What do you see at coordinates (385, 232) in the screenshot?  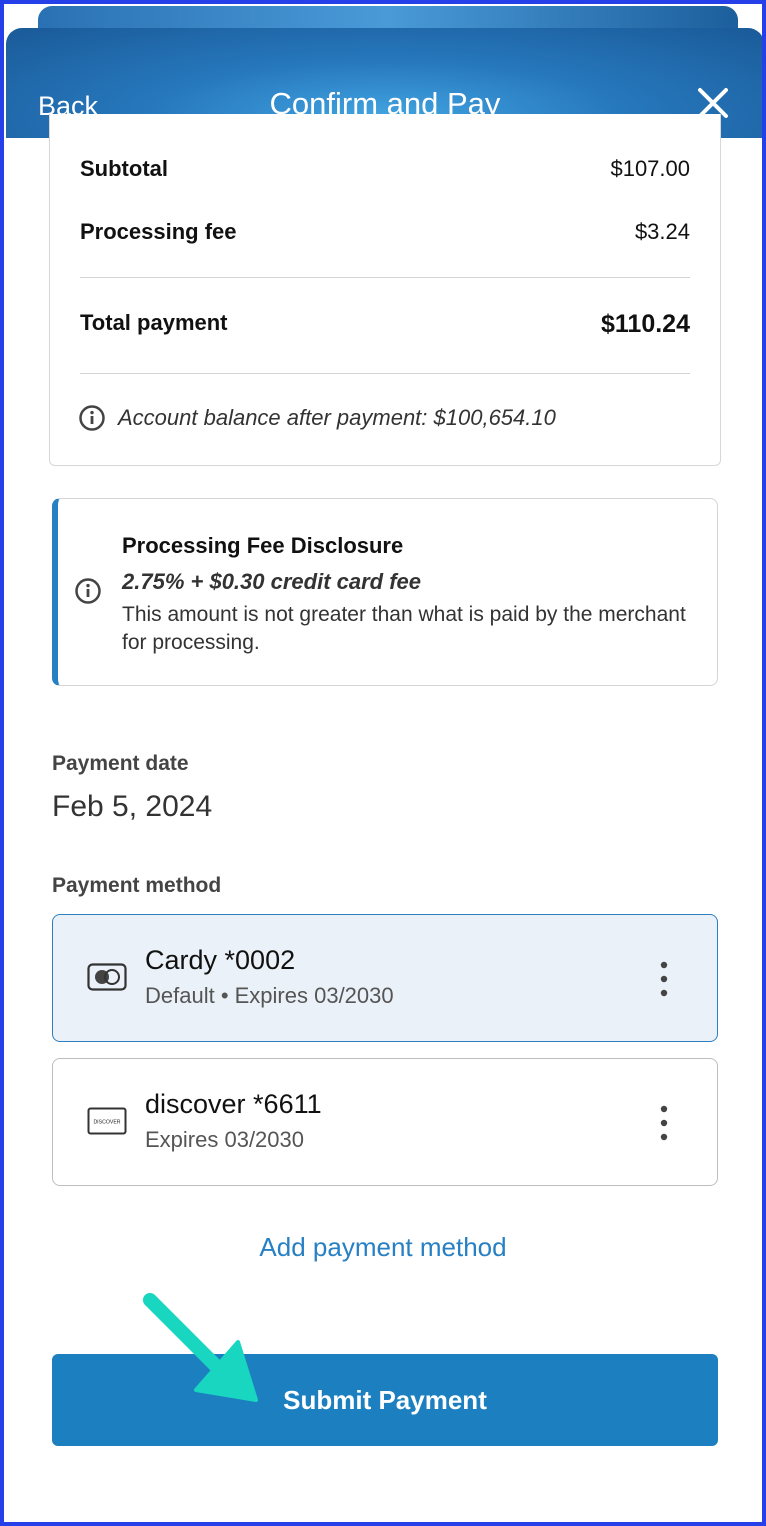 I see `processing-fee-row: Processing fee $3.24` at bounding box center [385, 232].